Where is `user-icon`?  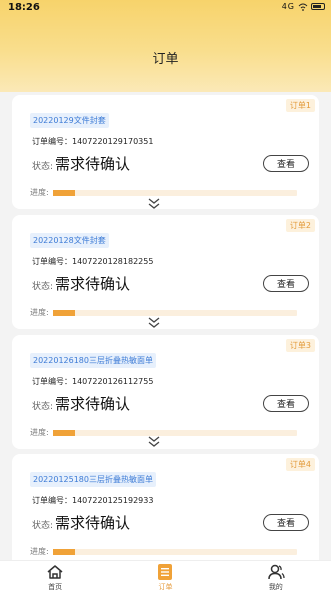
user-icon is located at coordinates (276, 572).